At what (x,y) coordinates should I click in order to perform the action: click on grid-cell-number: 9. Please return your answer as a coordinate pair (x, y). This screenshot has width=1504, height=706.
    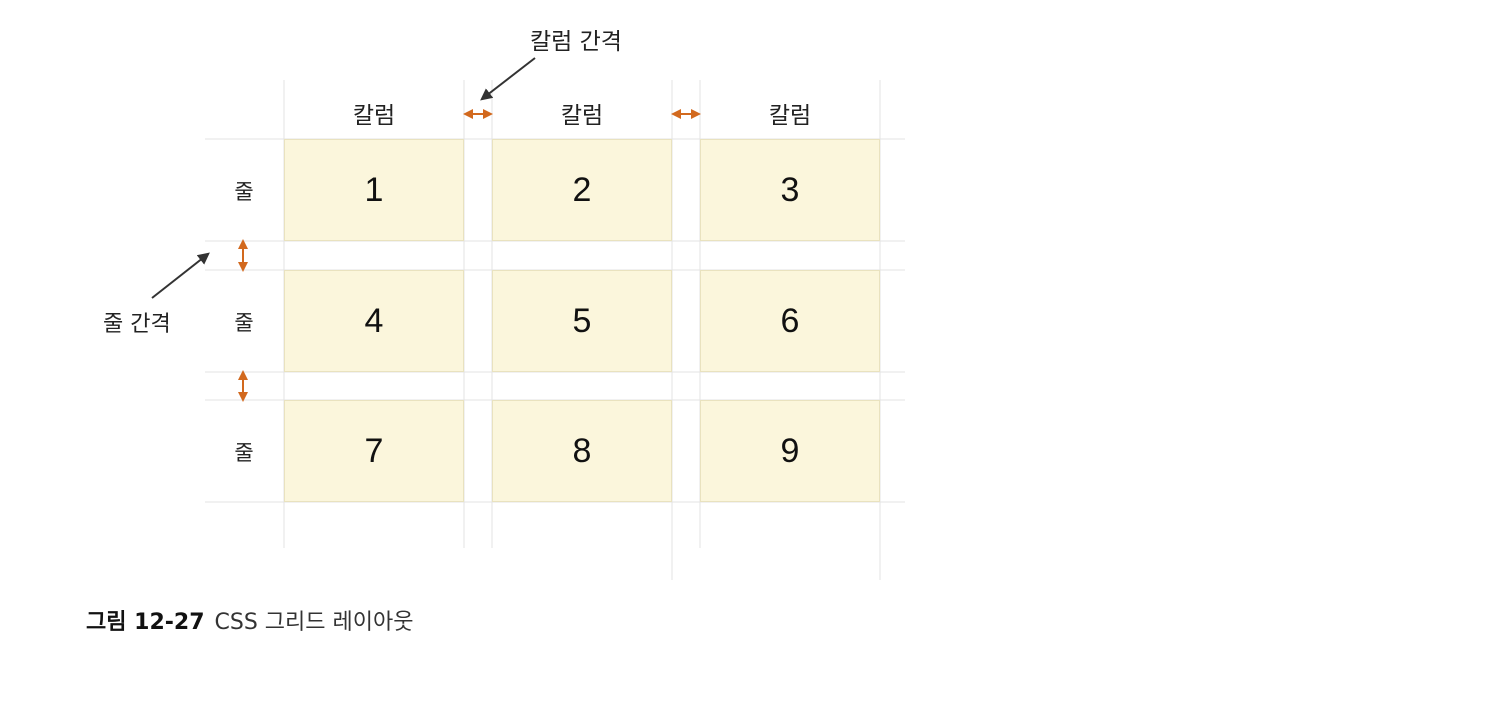
    Looking at the image, I should click on (790, 450).